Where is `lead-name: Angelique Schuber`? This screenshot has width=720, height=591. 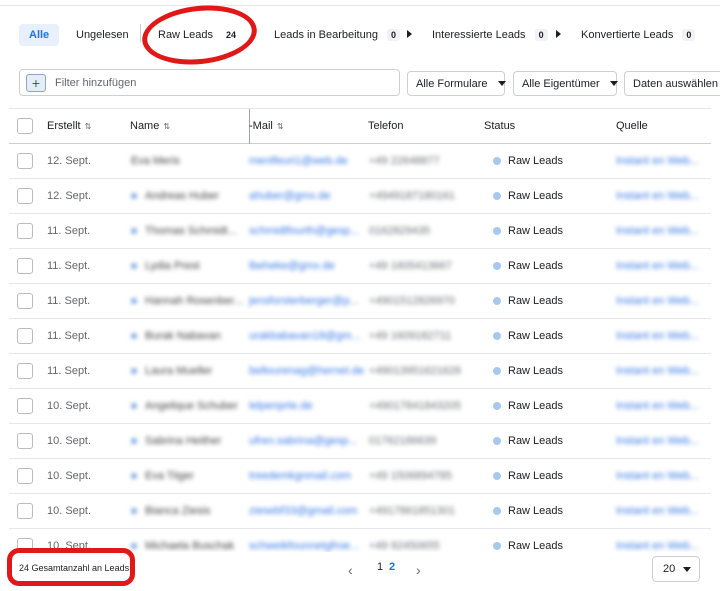 lead-name: Angelique Schuber is located at coordinates (184, 406).